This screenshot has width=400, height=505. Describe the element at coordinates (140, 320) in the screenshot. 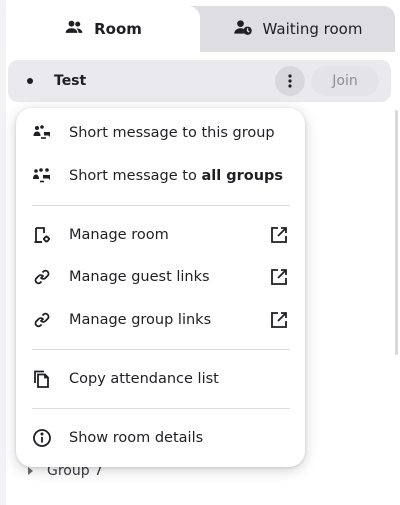

I see `menu-item-label: Manage group links` at that location.